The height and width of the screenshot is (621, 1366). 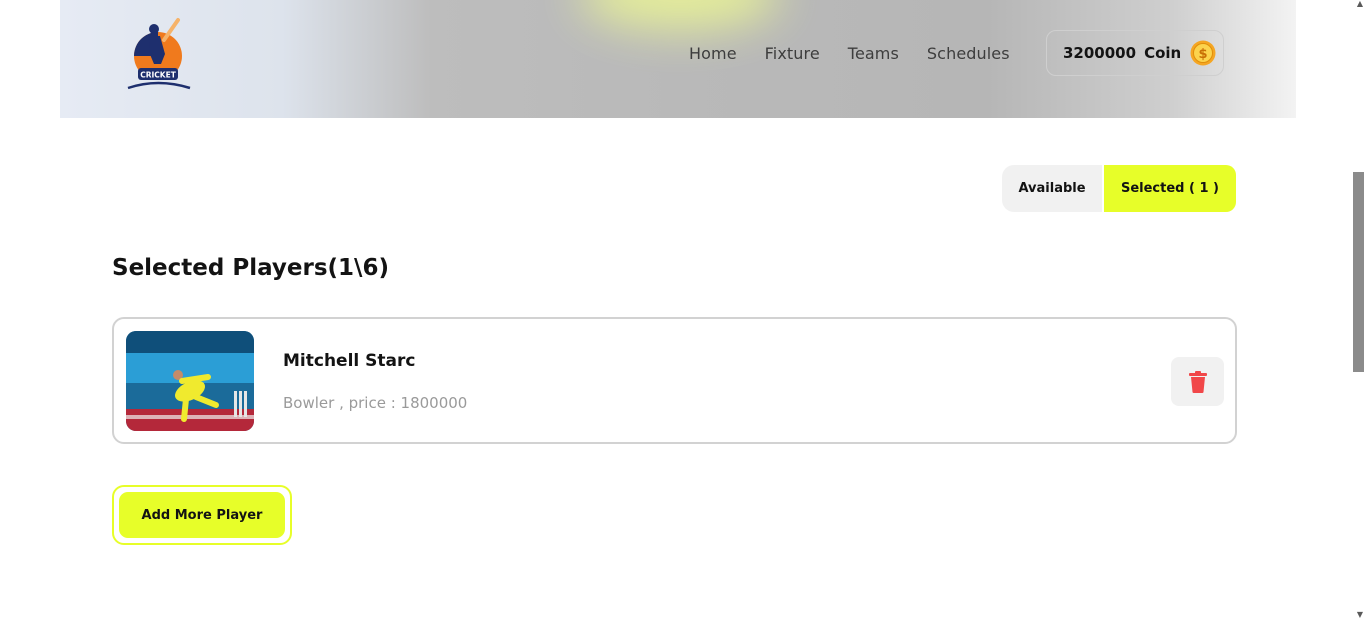 I want to click on main-nav: Home Fixture Teams Schedules, so click(x=849, y=53).